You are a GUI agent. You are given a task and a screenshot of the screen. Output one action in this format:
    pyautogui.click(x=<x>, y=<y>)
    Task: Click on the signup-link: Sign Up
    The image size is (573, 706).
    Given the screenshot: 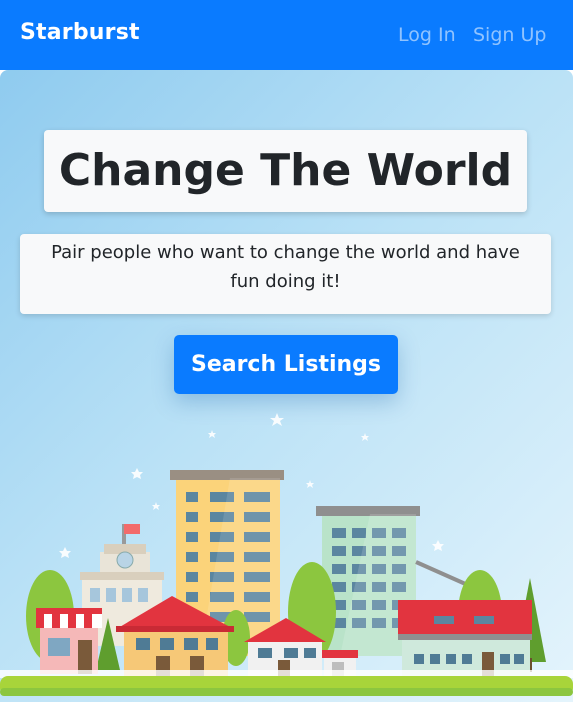 What is the action you would take?
    pyautogui.click(x=509, y=35)
    